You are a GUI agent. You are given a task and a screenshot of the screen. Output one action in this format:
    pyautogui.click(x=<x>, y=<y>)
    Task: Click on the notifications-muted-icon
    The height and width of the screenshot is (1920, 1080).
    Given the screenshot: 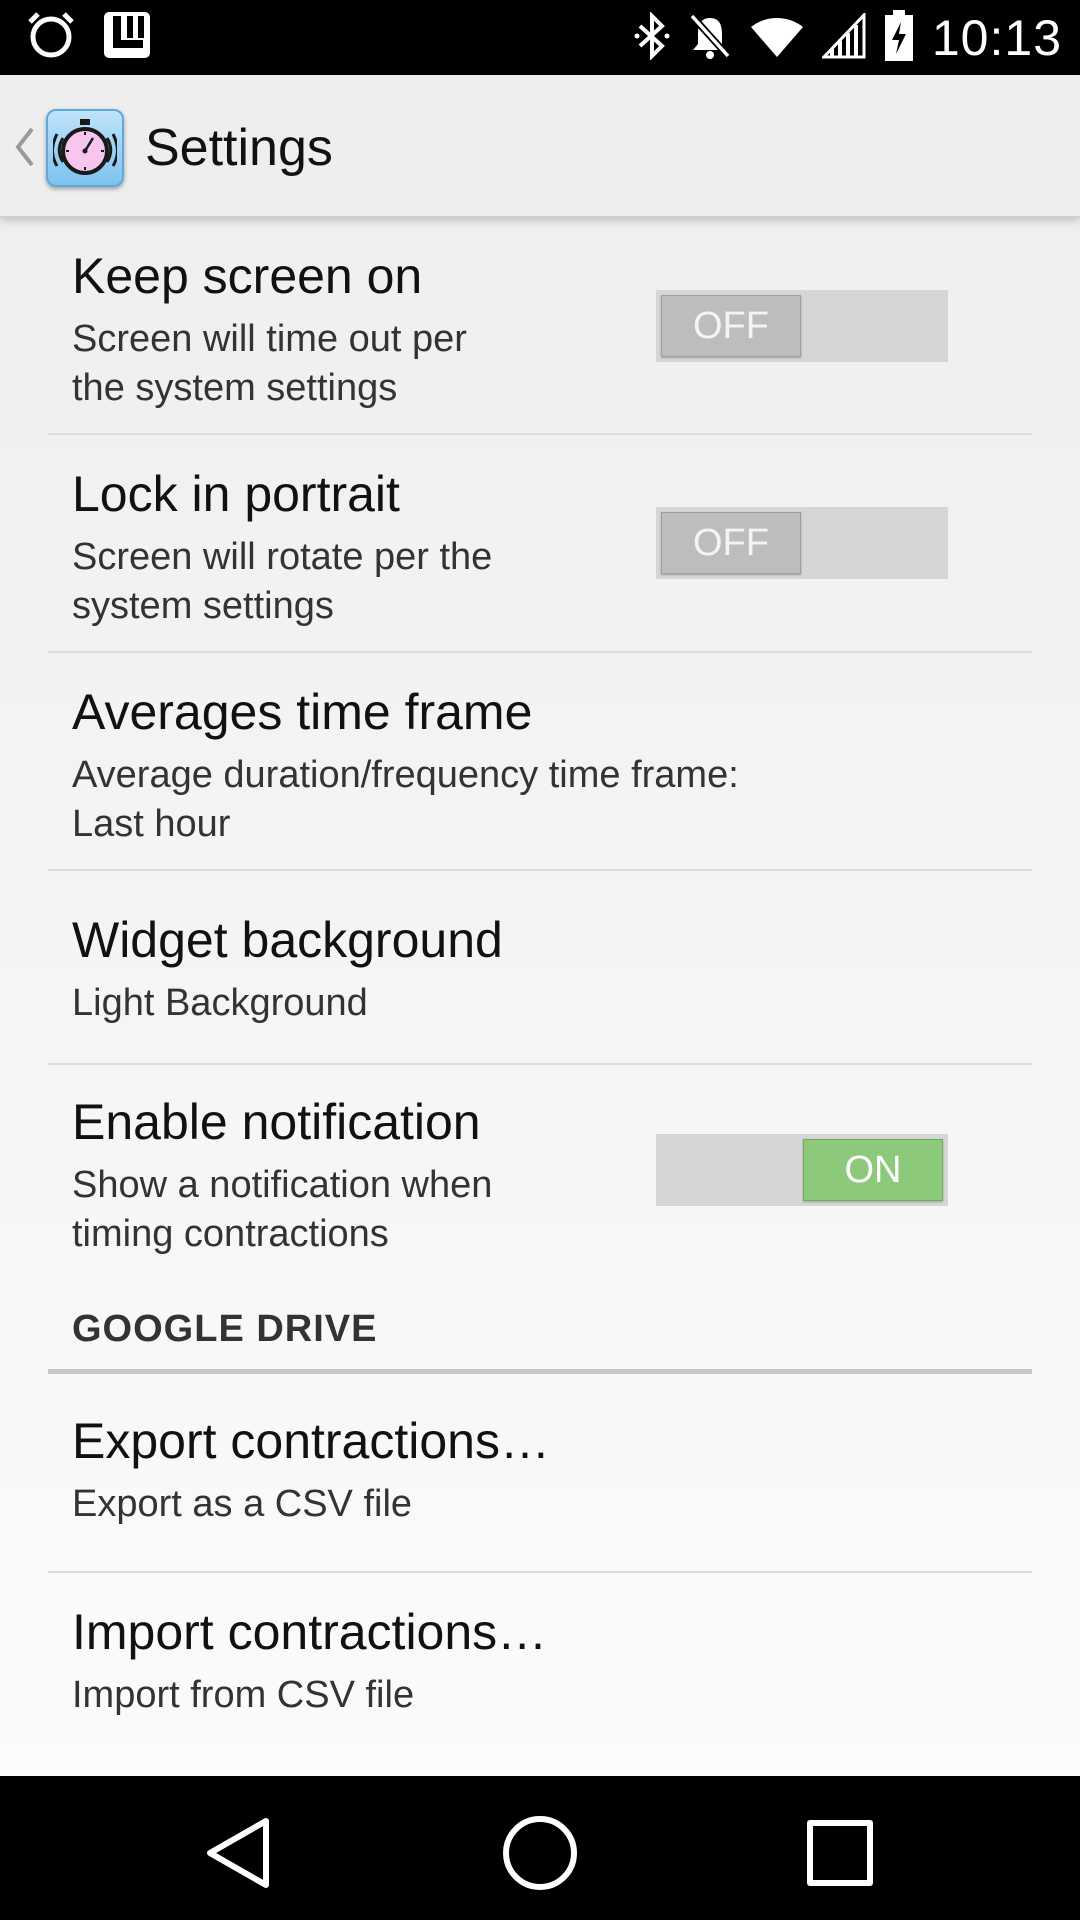 What is the action you would take?
    pyautogui.click(x=710, y=38)
    